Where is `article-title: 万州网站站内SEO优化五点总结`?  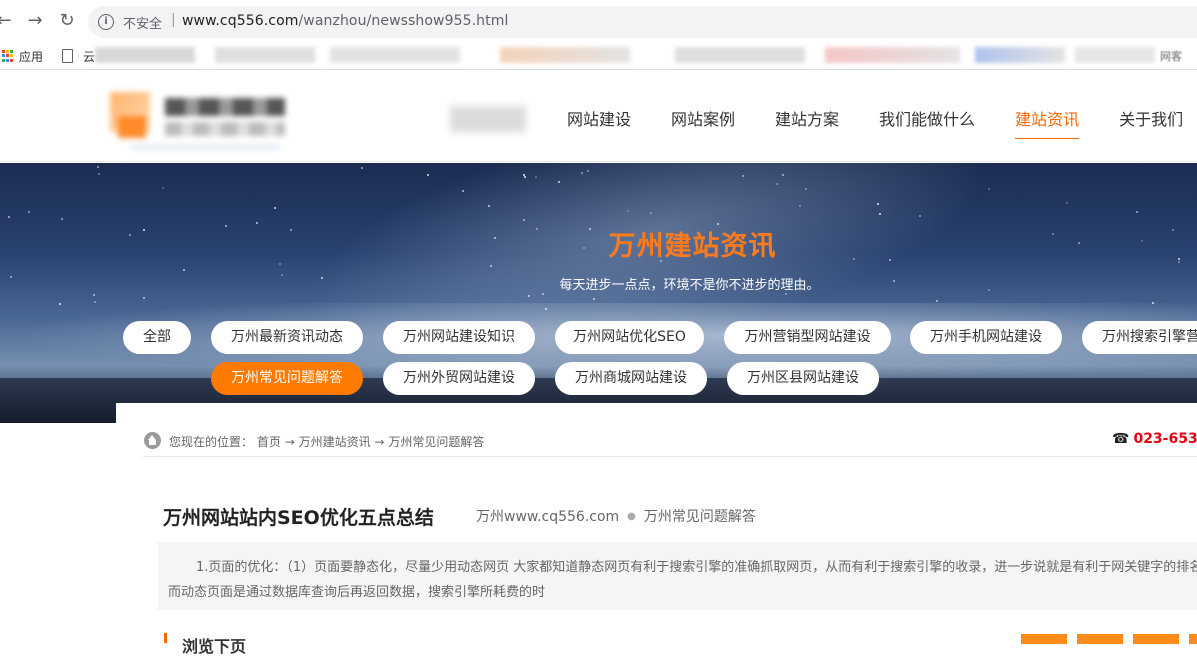 article-title: 万州网站站内SEO优化五点总结 is located at coordinates (298, 518).